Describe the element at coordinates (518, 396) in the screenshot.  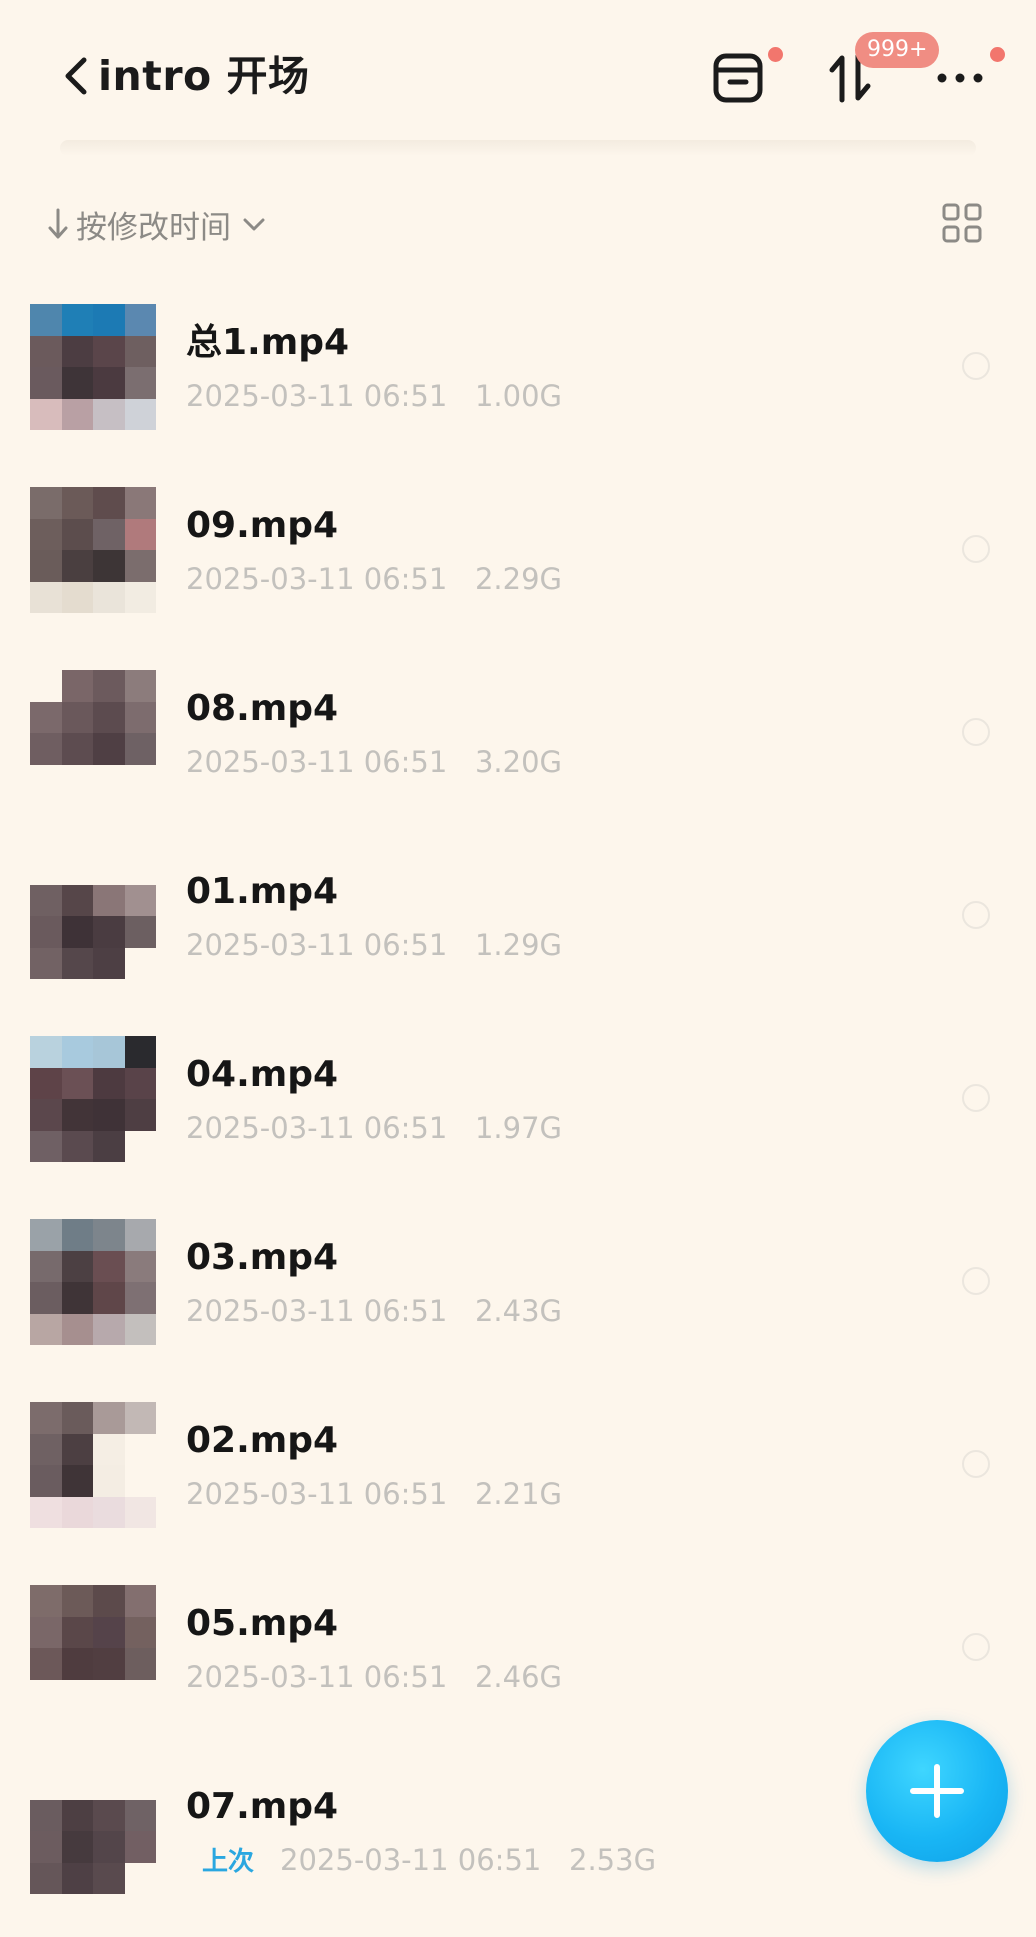
I see `file-size: 1.00G` at that location.